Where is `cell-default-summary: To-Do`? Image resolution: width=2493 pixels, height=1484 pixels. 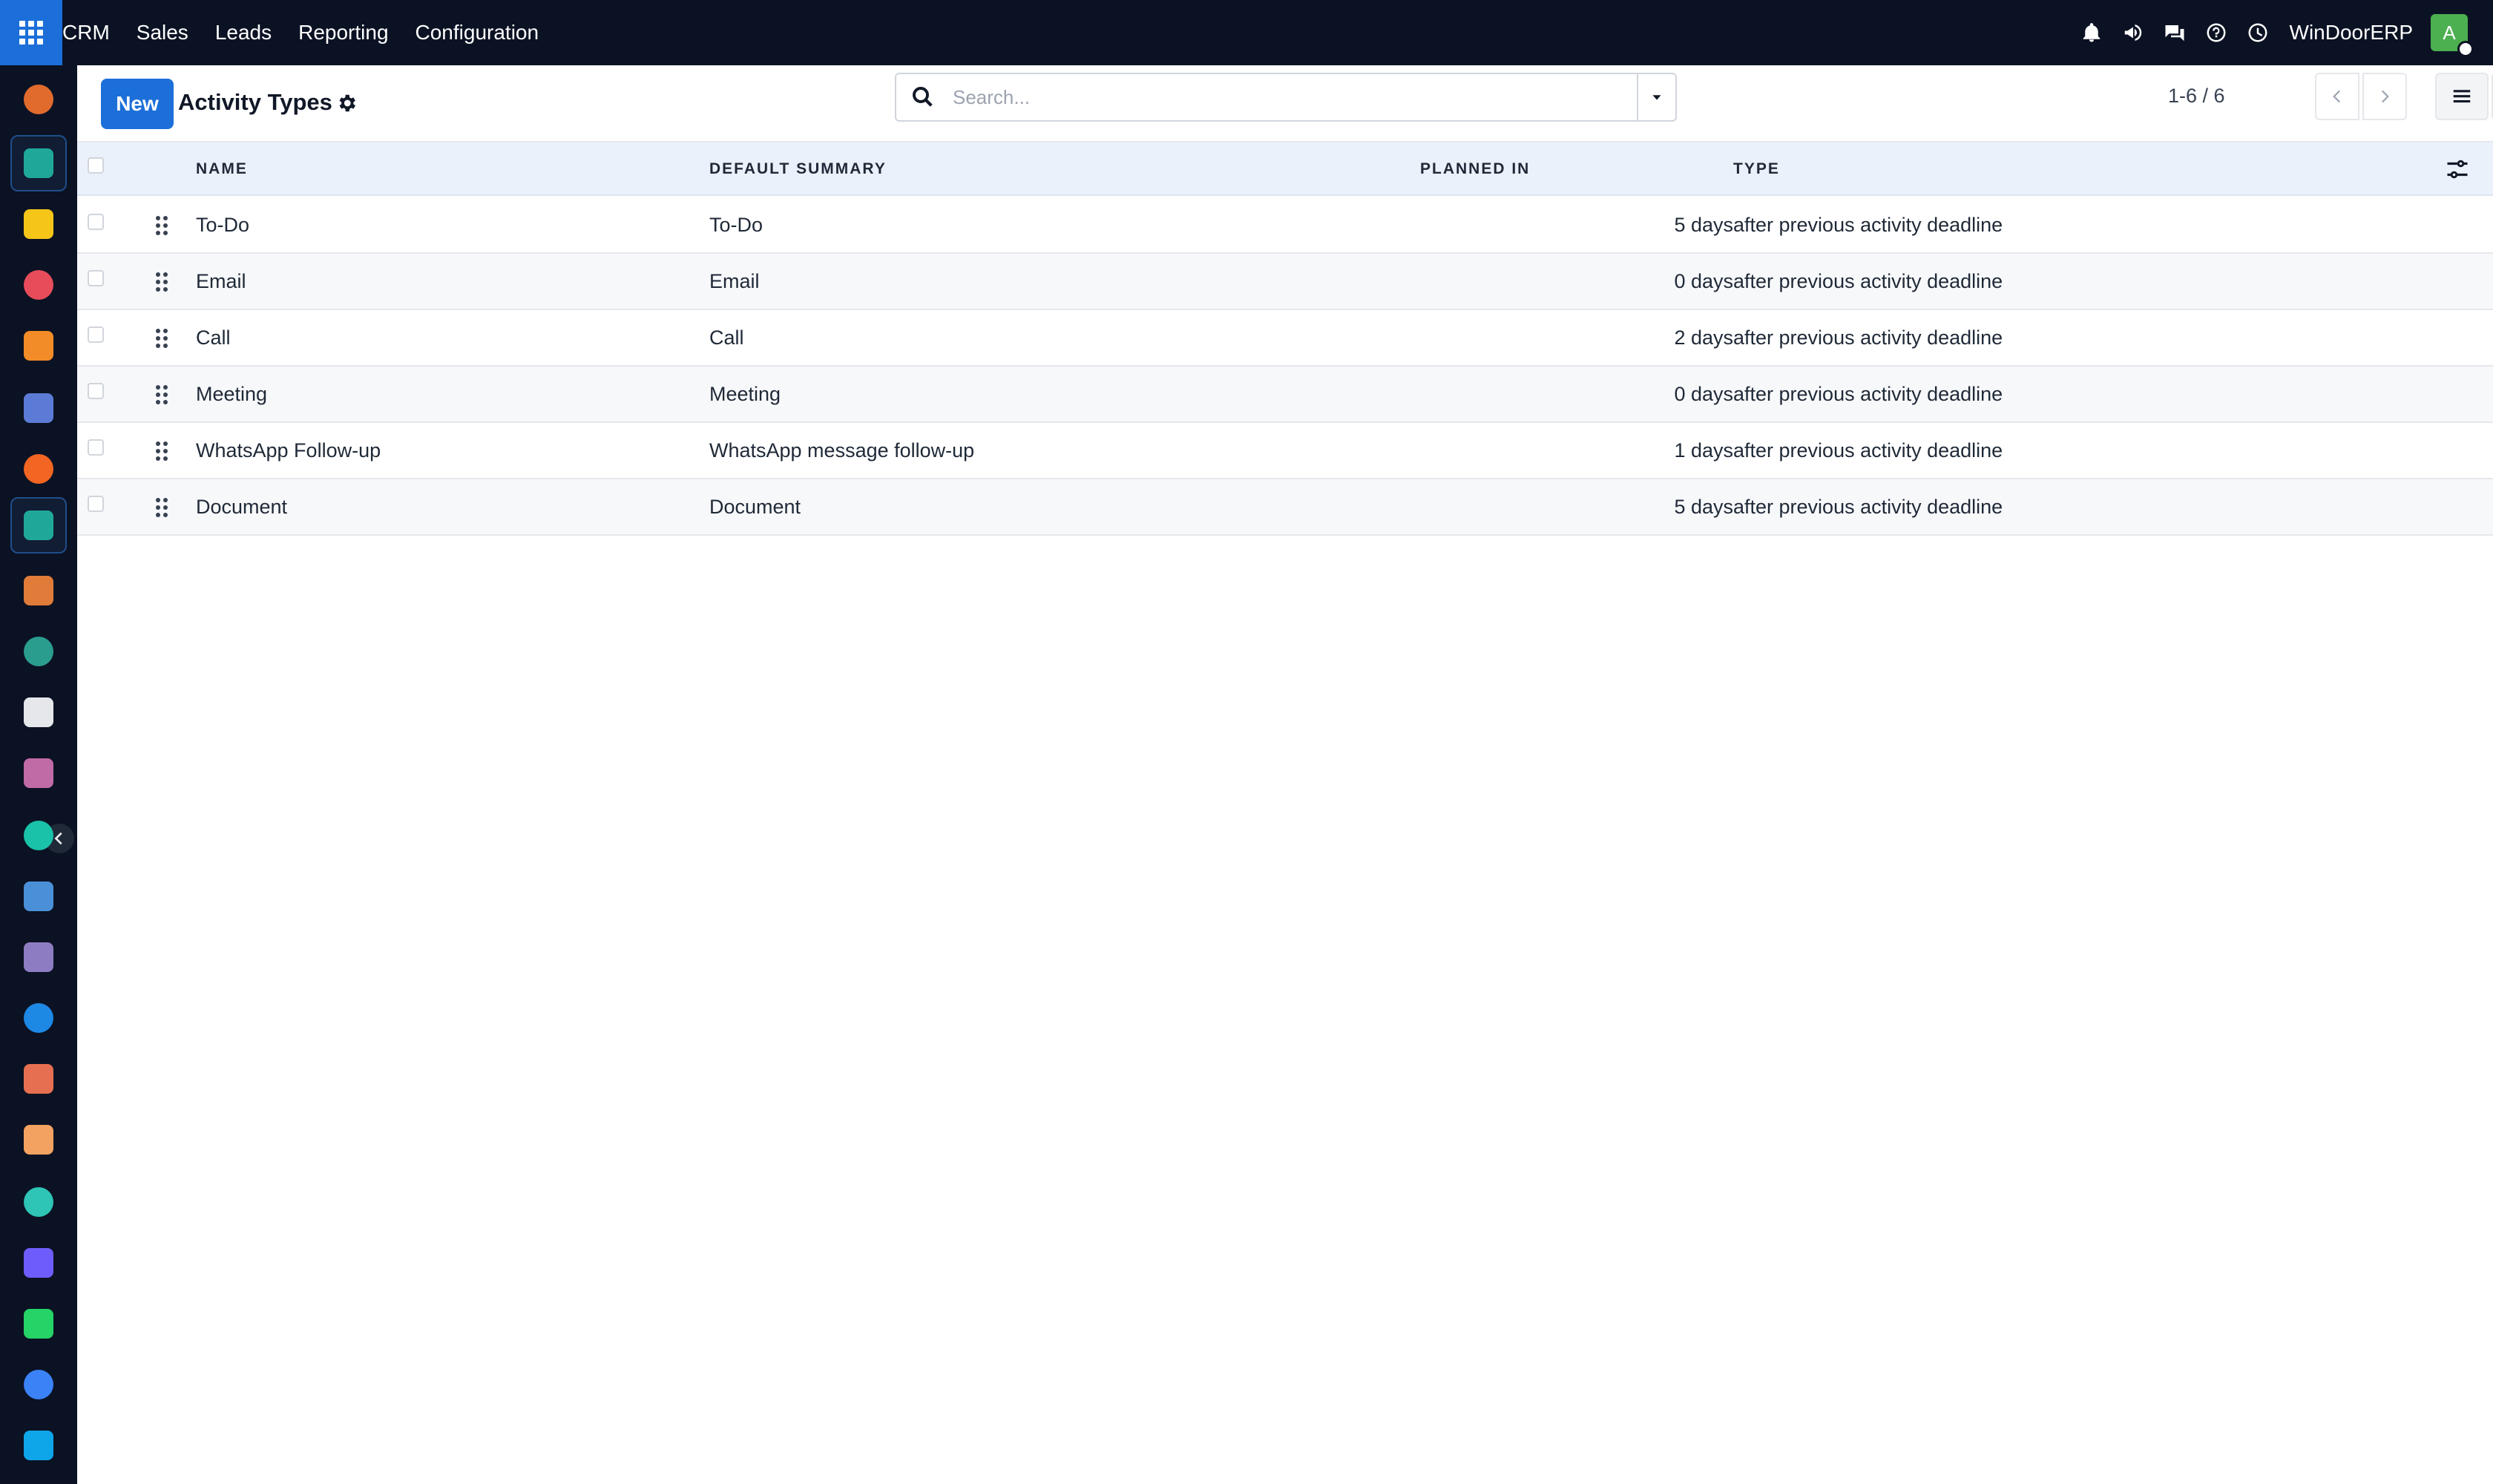
cell-default-summary: To-Do is located at coordinates (736, 225).